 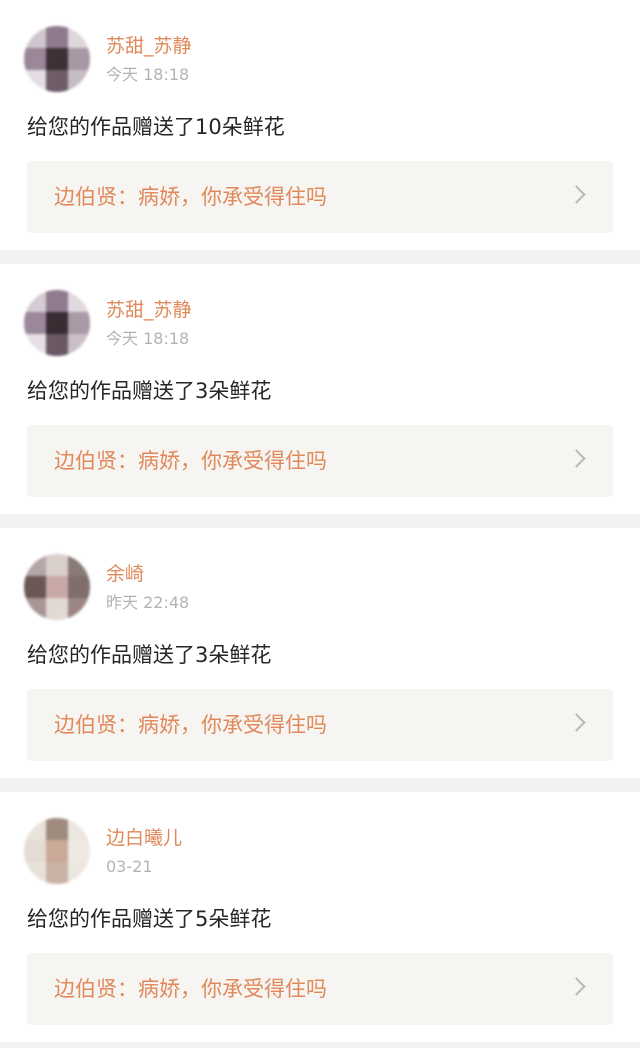 What do you see at coordinates (125, 574) in the screenshot?
I see `user-name: 余崎` at bounding box center [125, 574].